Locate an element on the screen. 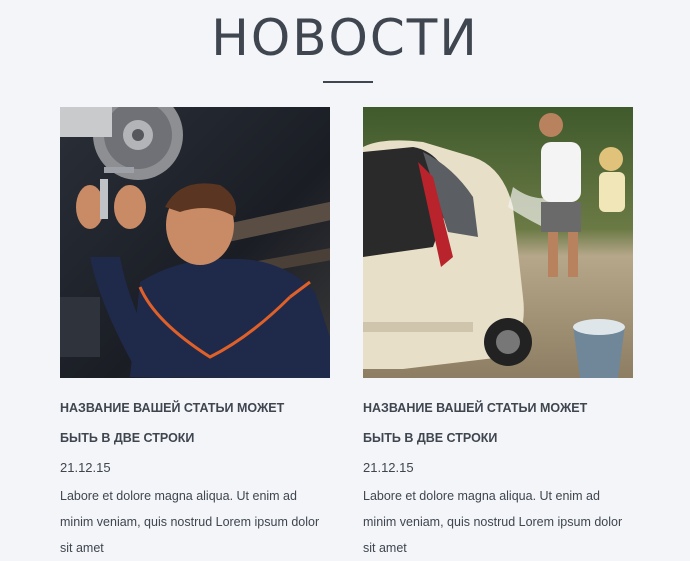 This screenshot has height=561, width=690. title-divider is located at coordinates (348, 82).